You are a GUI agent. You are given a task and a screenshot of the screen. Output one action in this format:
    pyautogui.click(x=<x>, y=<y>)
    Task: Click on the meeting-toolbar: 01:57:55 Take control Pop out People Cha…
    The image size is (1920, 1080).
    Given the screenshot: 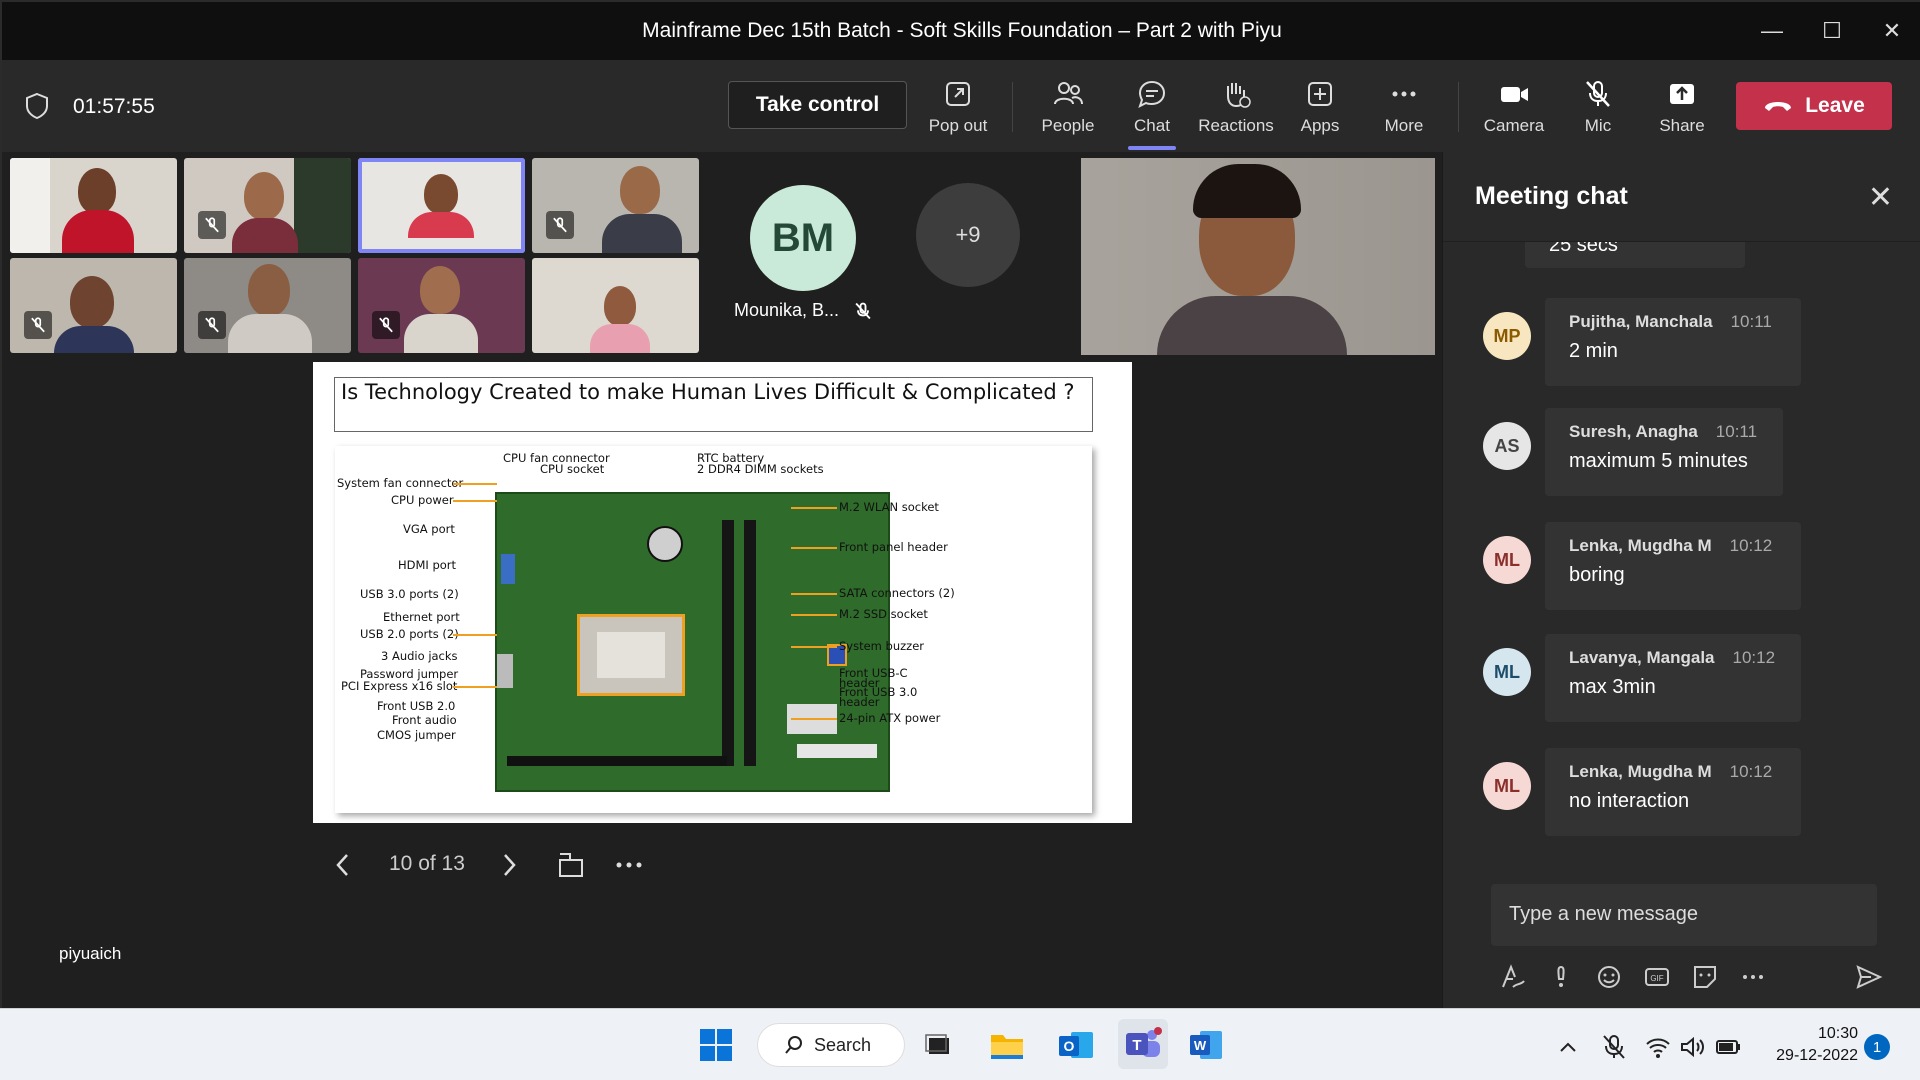 What is the action you would take?
    pyautogui.click(x=961, y=106)
    